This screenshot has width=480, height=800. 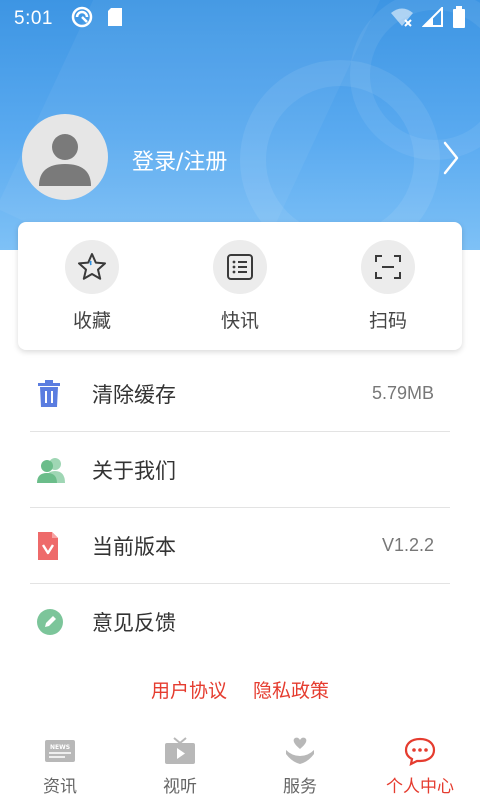 What do you see at coordinates (240, 394) in the screenshot?
I see `menu-item-clear-cache: 清除缓存 5.79MB` at bounding box center [240, 394].